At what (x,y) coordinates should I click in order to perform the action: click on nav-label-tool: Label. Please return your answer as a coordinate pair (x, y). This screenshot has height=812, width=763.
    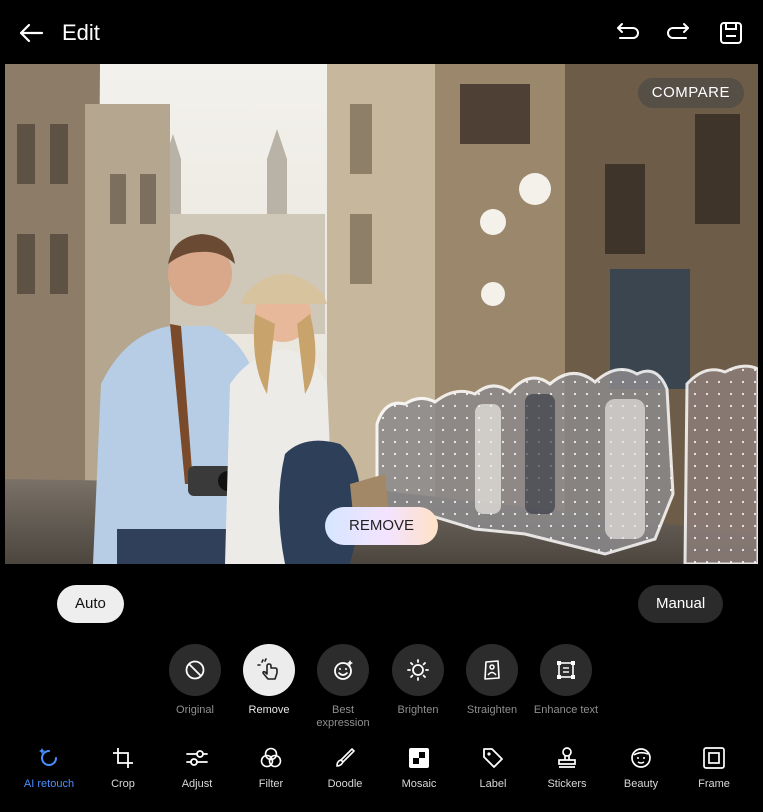
    Looking at the image, I should click on (493, 767).